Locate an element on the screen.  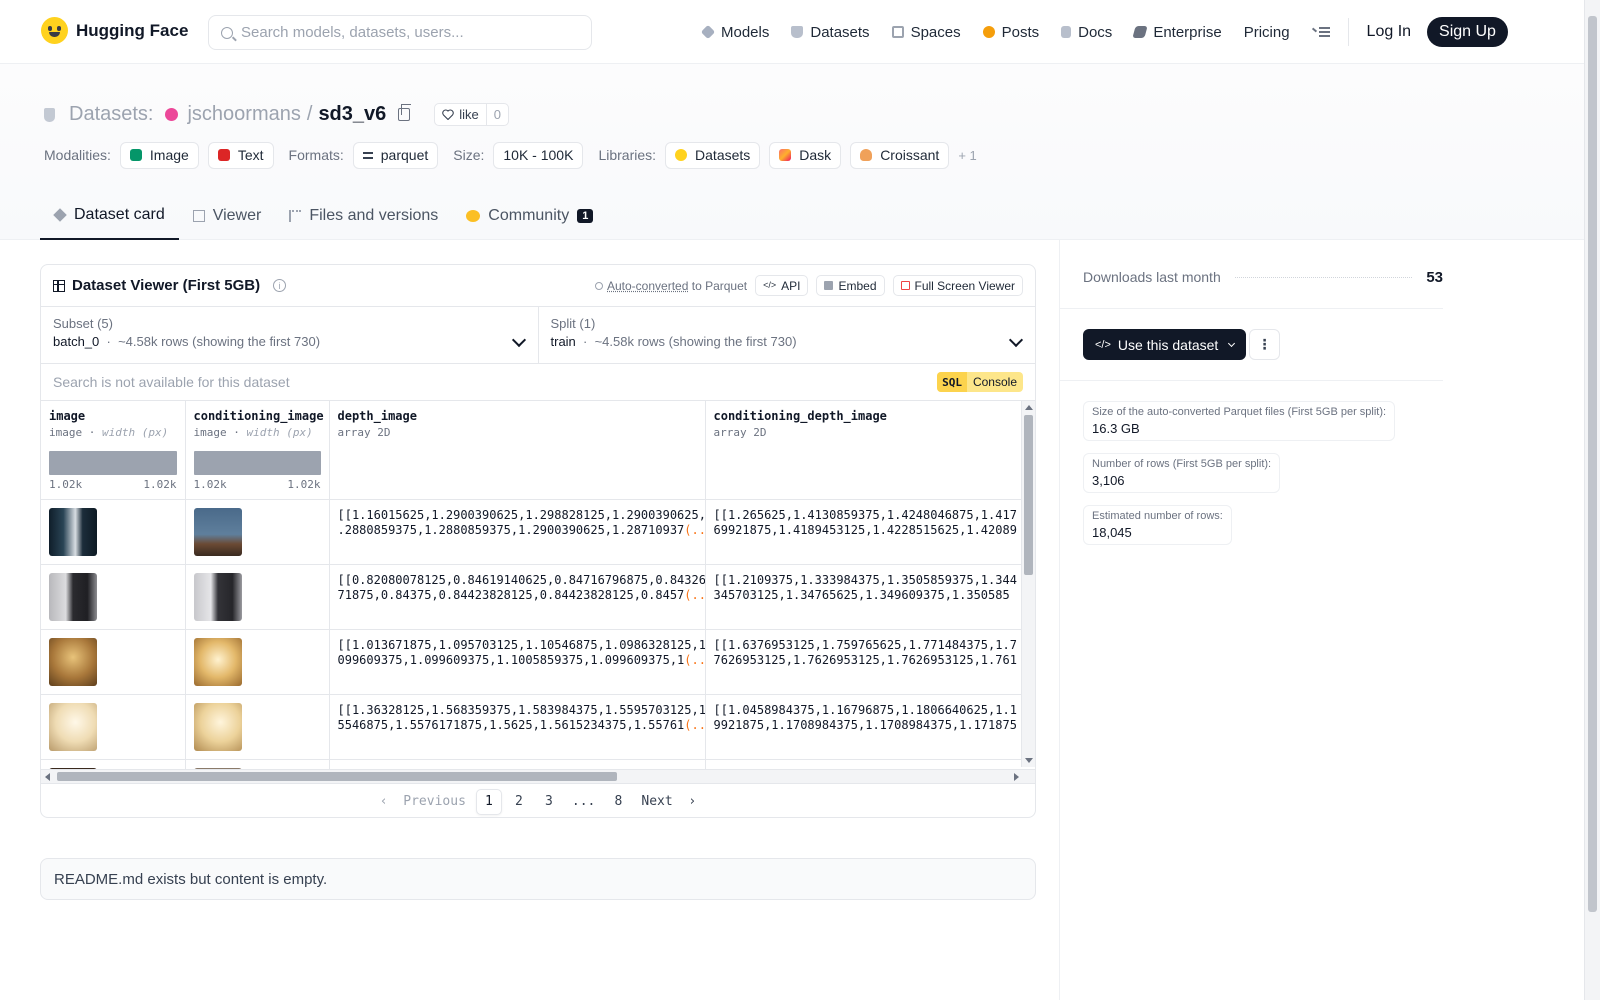
info-icon: i is located at coordinates (280, 285).